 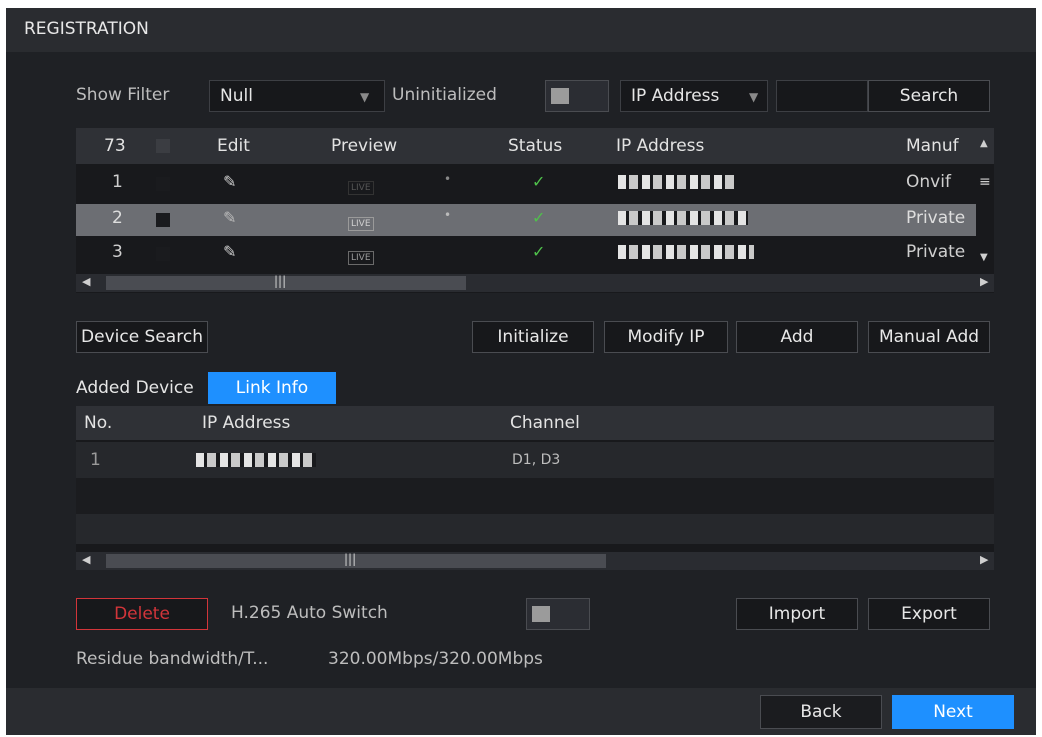 I want to click on row-number: 3, so click(x=117, y=252).